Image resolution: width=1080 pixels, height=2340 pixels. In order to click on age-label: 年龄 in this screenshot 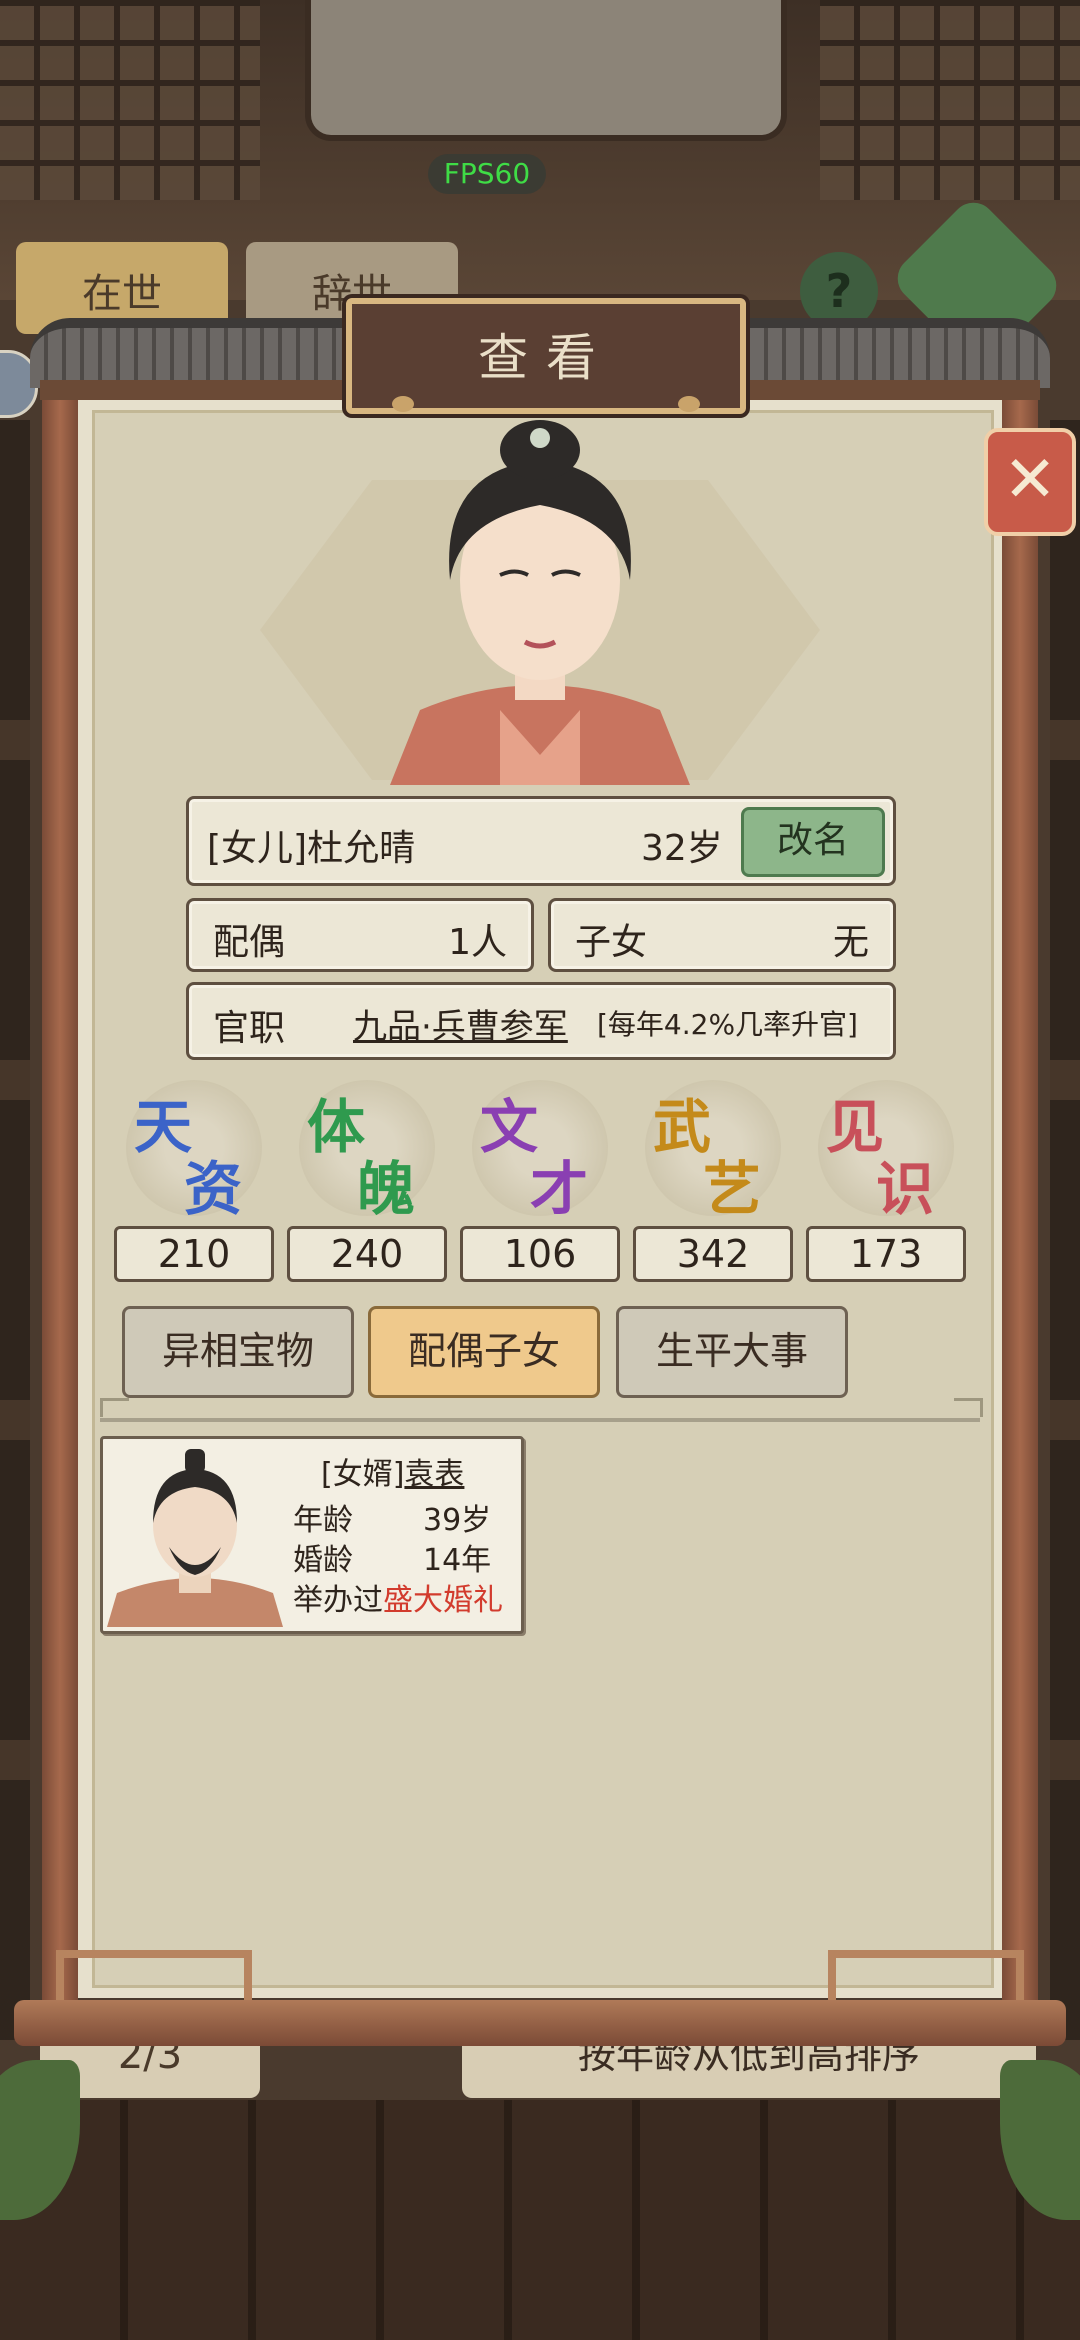, I will do `click(323, 1520)`.